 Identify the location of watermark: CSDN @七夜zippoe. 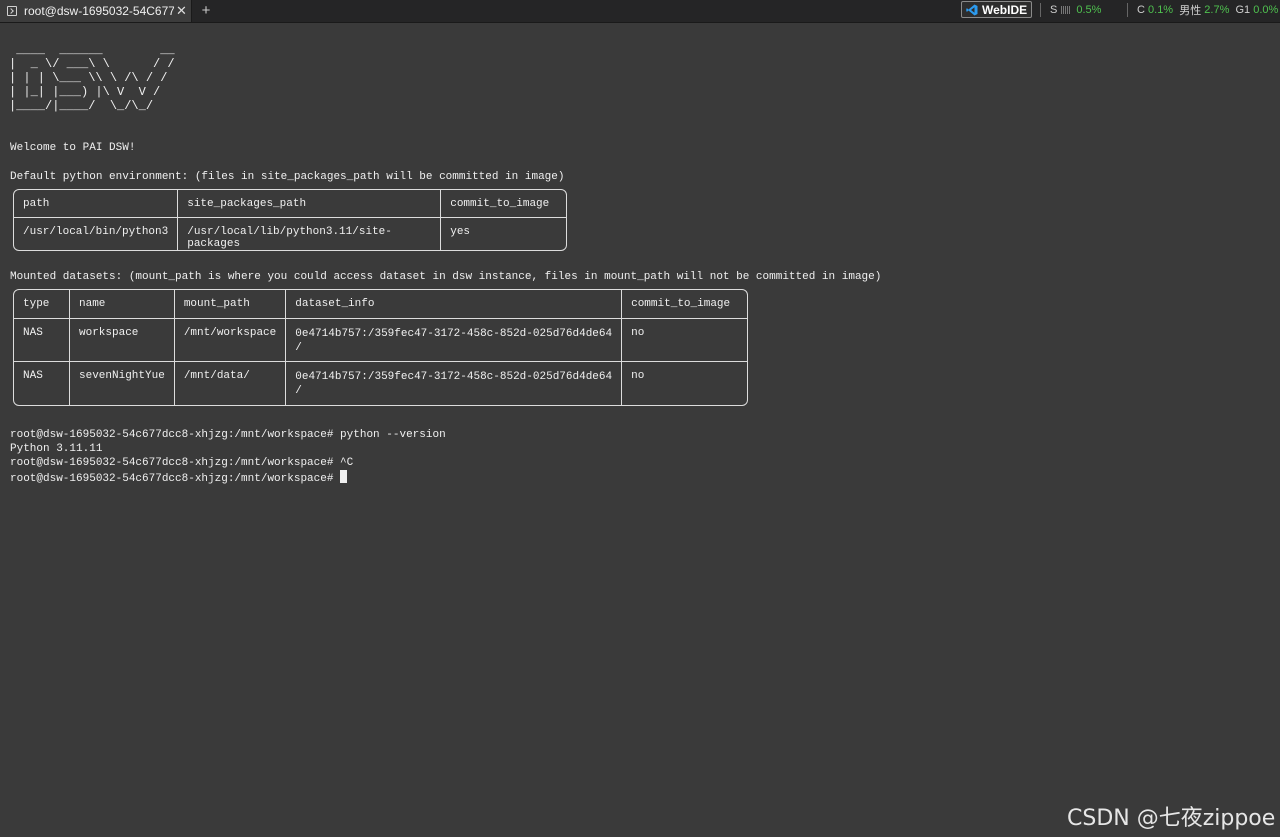
(1171, 818).